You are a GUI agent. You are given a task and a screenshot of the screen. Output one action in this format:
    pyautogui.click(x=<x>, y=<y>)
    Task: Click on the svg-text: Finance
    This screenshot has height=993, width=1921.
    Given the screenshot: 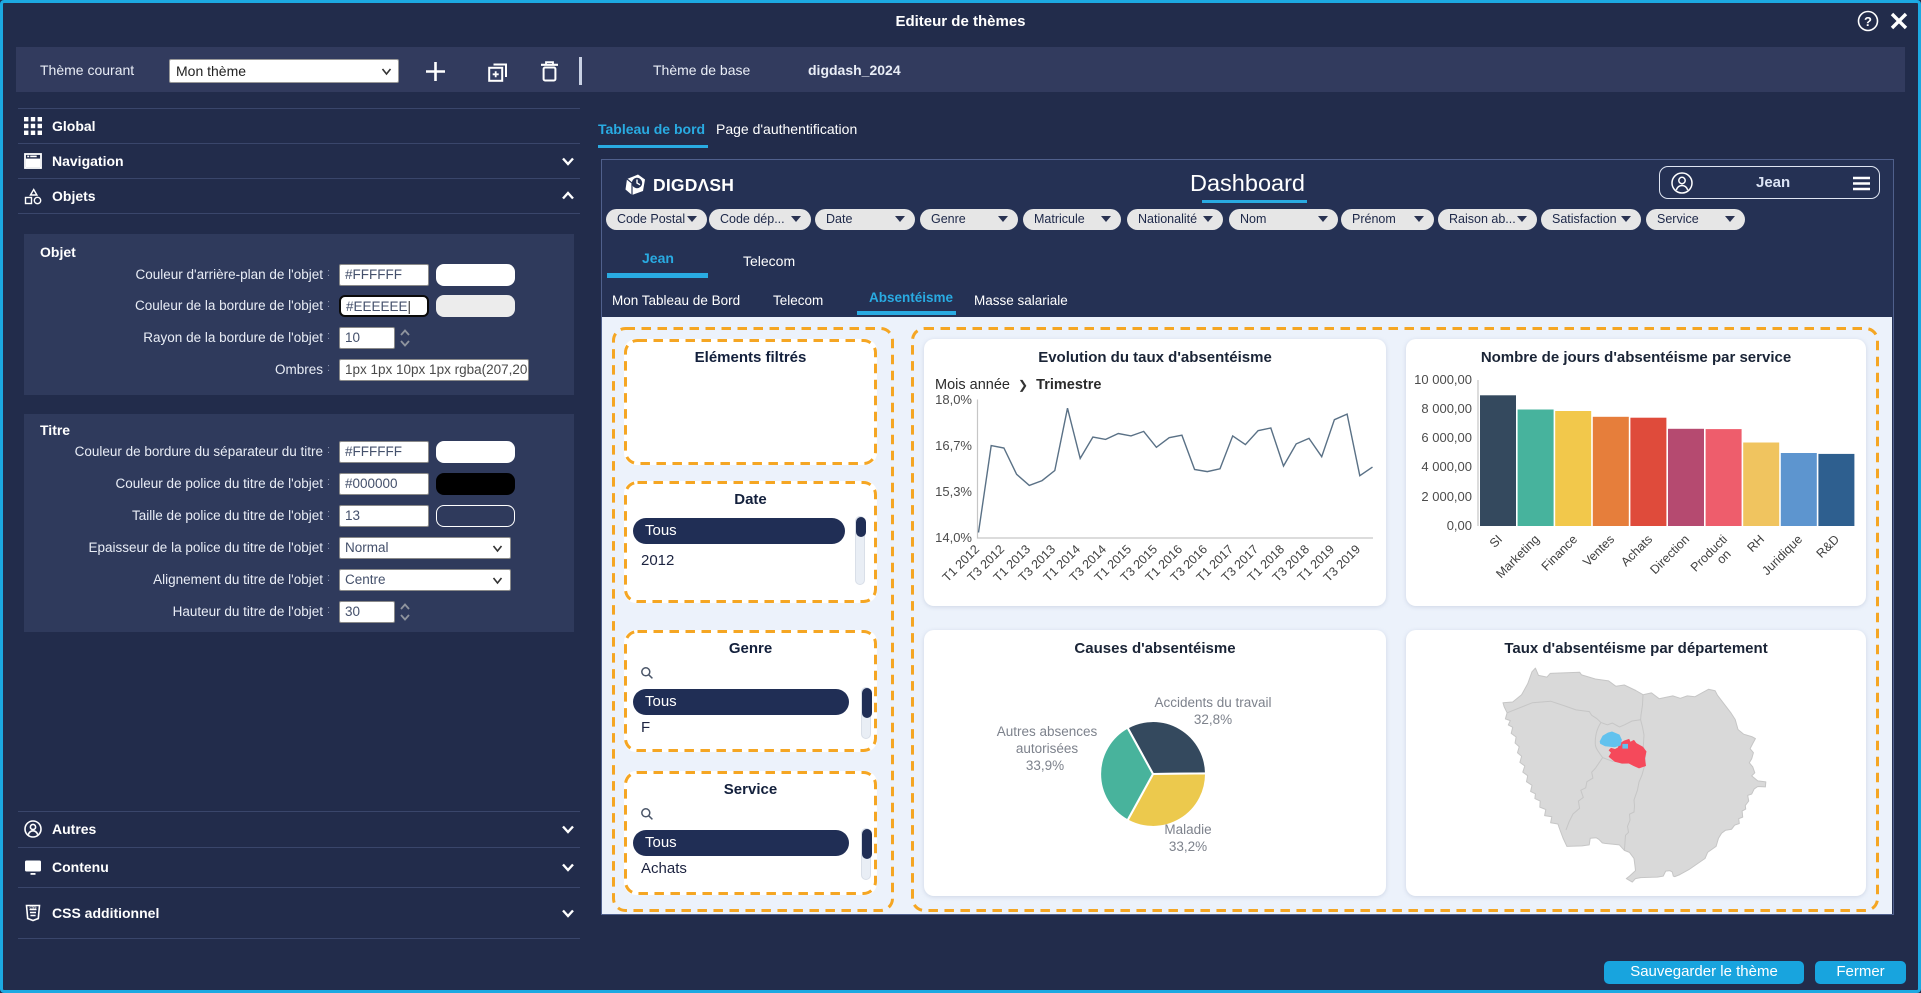 What is the action you would take?
    pyautogui.click(x=1559, y=552)
    